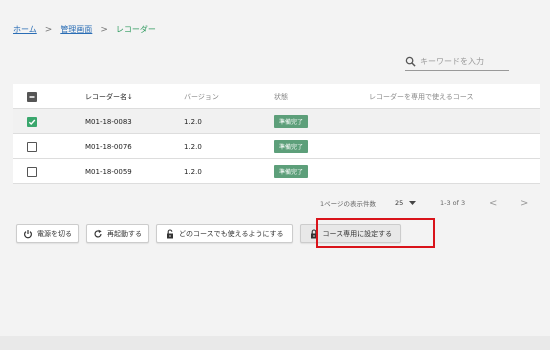  What do you see at coordinates (493, 203) in the screenshot?
I see `prev-page-button: <` at bounding box center [493, 203].